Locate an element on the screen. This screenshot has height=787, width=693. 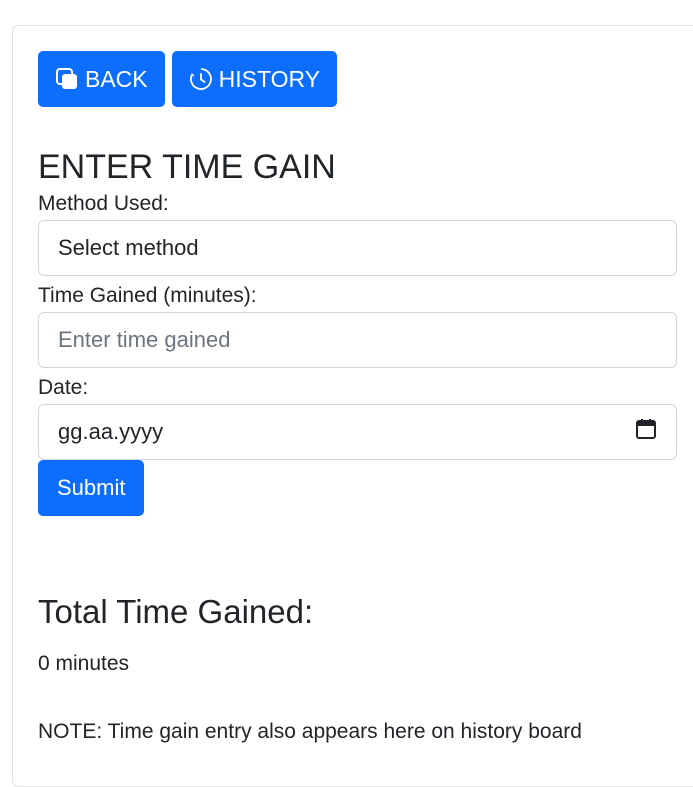
calendar-icon is located at coordinates (646, 432).